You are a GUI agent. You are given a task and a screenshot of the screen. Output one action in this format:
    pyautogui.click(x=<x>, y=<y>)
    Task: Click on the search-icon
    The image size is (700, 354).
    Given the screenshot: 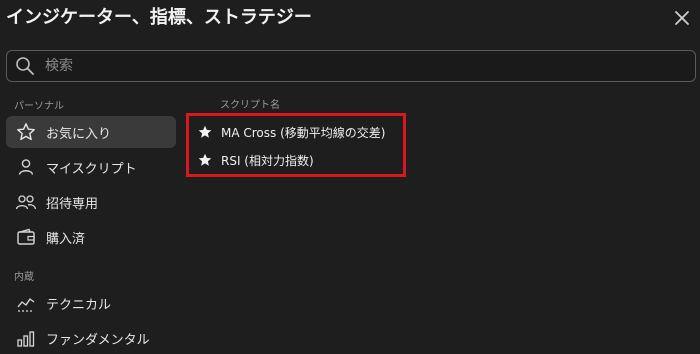 What is the action you would take?
    pyautogui.click(x=25, y=66)
    